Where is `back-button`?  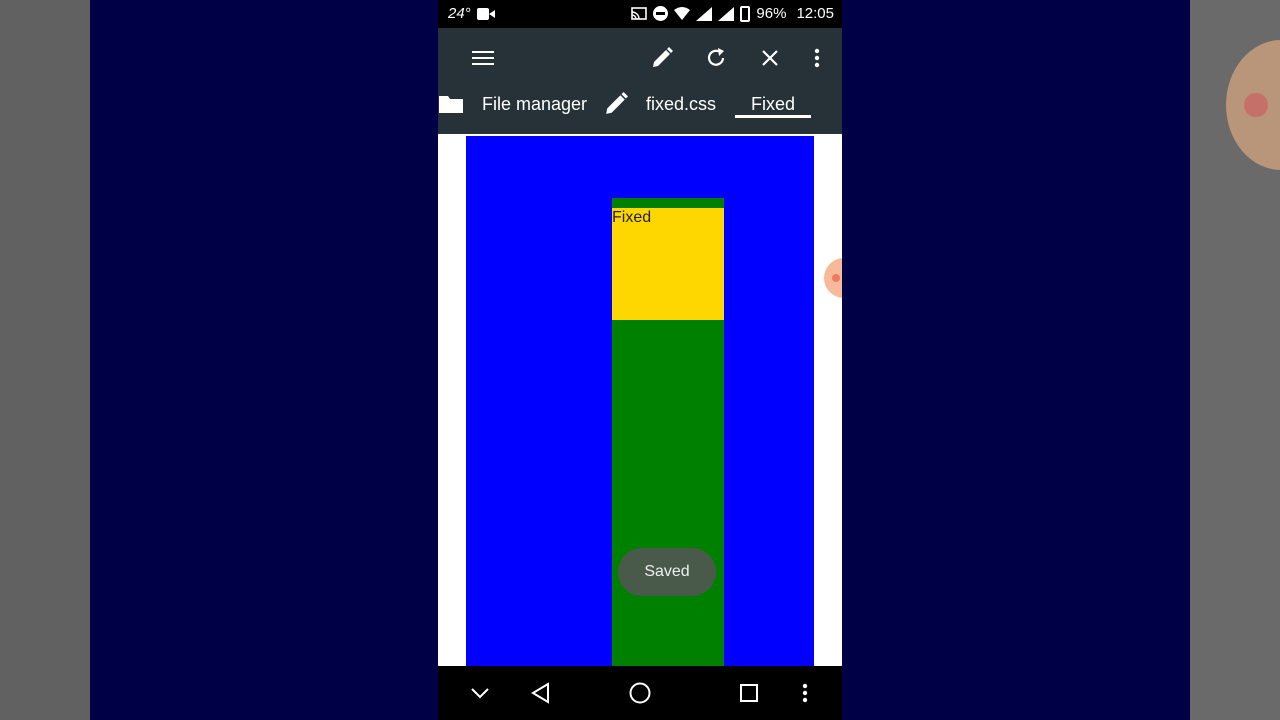 back-button is located at coordinates (541, 693).